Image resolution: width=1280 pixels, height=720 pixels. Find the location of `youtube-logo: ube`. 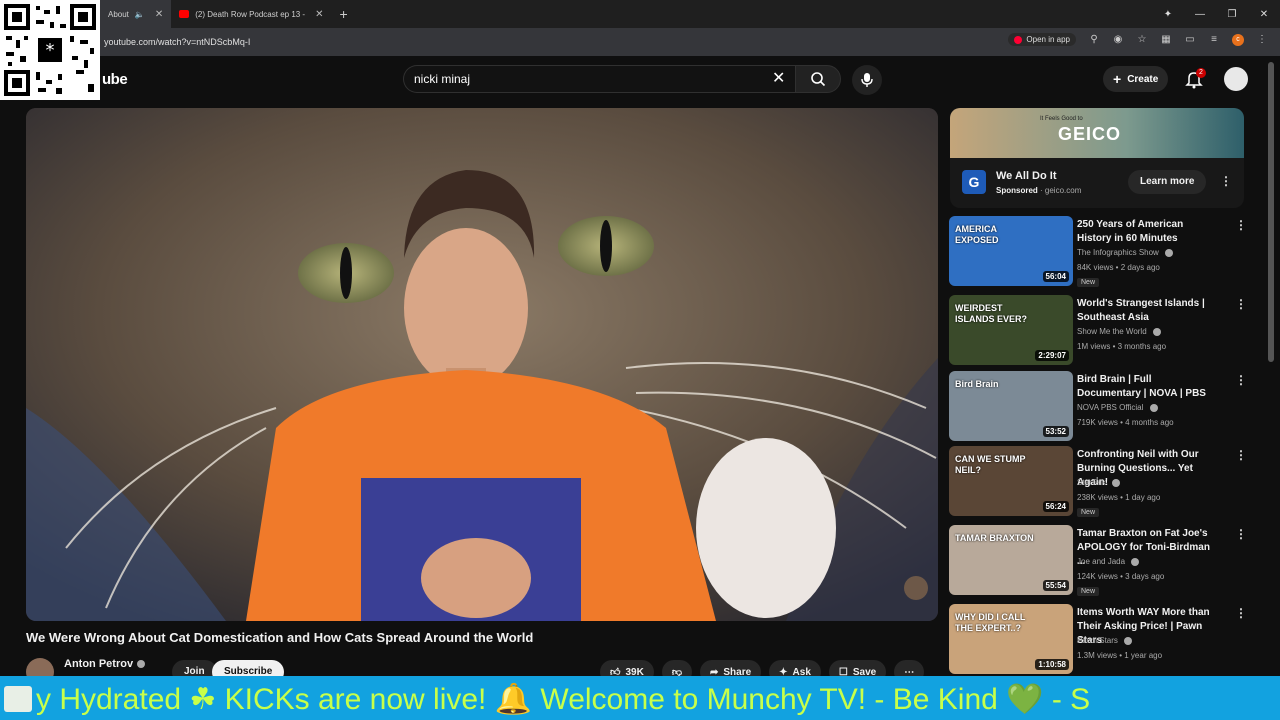

youtube-logo: ube is located at coordinates (115, 79).